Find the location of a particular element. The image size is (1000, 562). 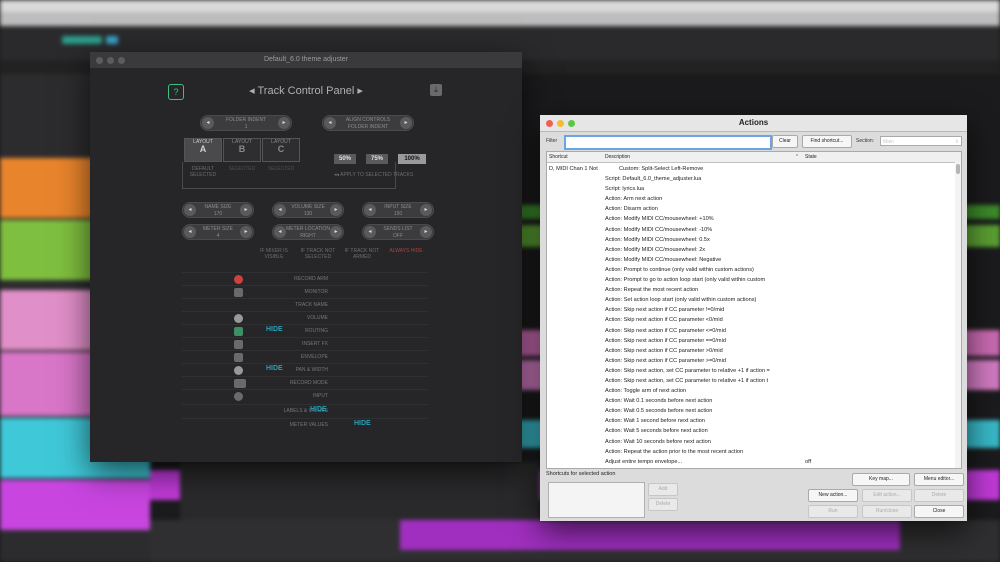

add-shortcut-button: Add is located at coordinates (663, 489).